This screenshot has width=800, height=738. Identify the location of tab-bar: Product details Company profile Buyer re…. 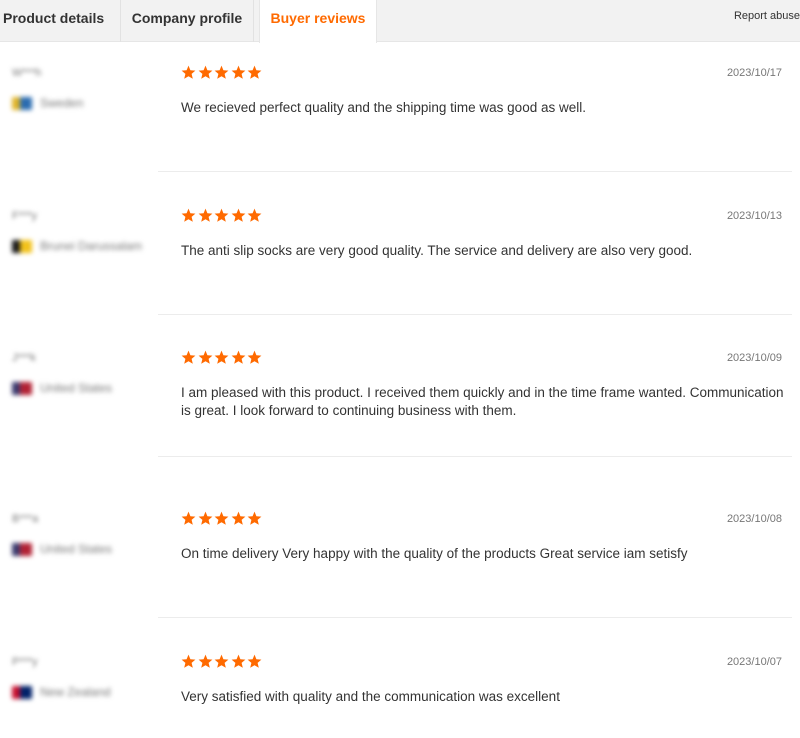
(400, 21).